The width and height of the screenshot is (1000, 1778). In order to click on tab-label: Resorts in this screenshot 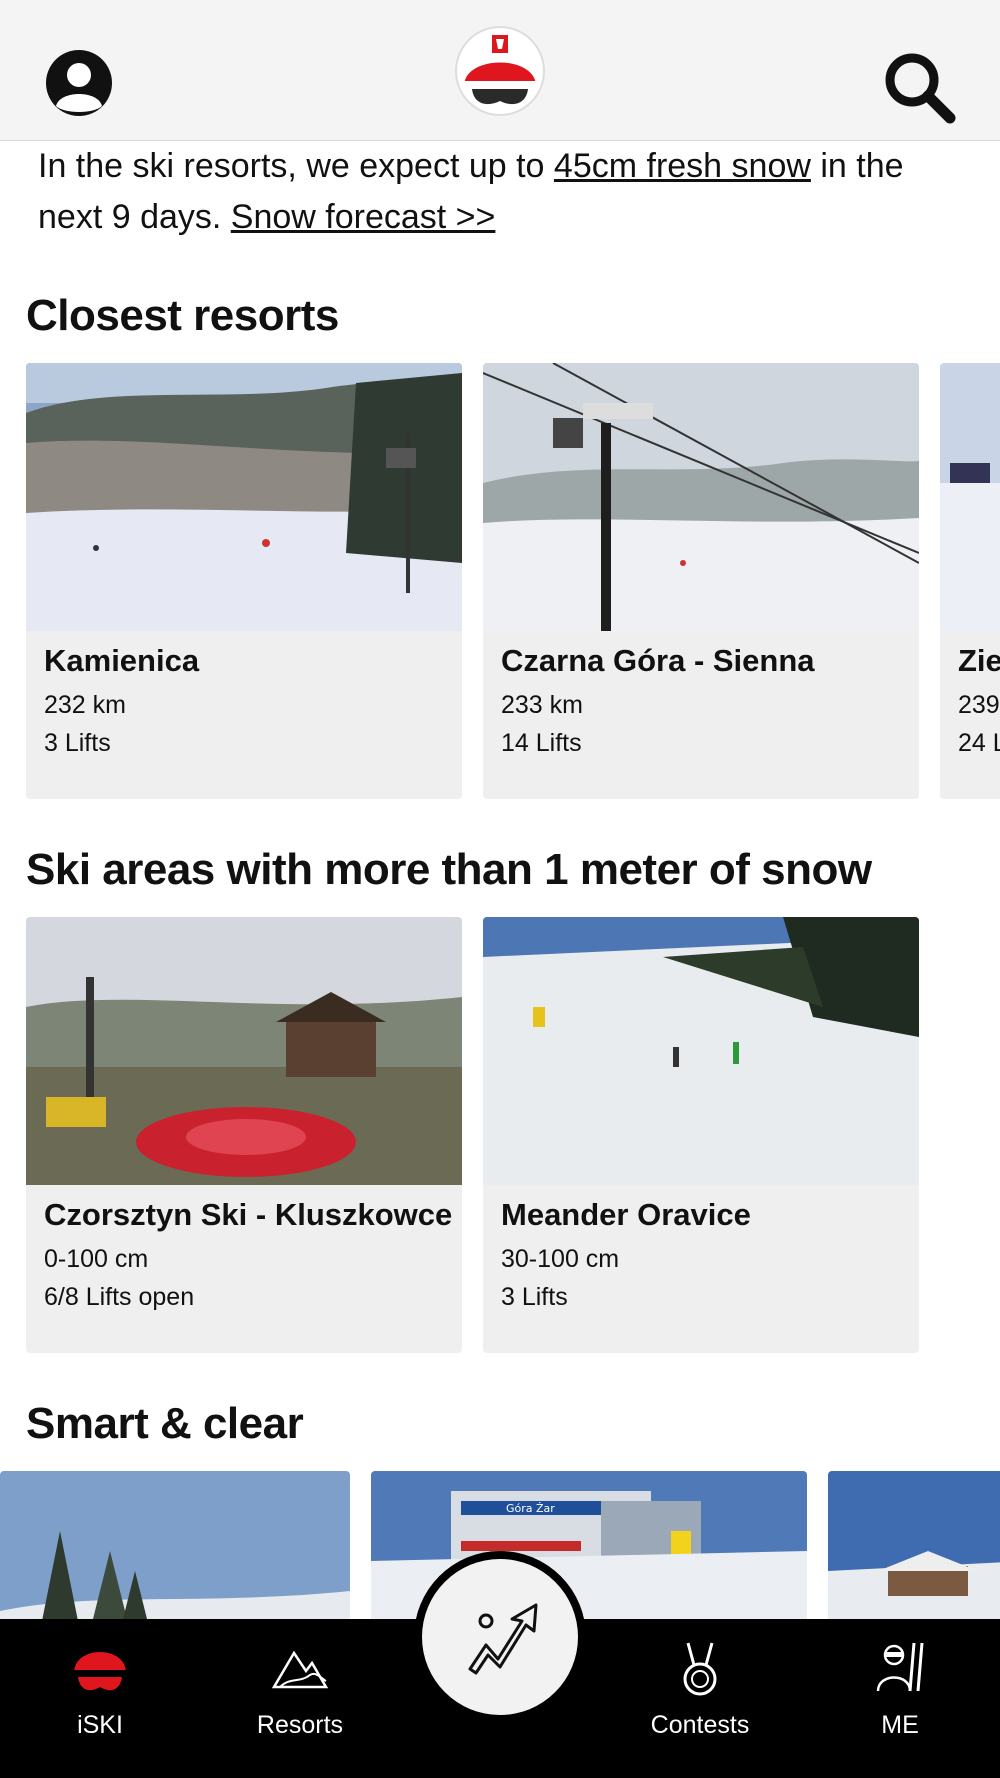, I will do `click(300, 1725)`.